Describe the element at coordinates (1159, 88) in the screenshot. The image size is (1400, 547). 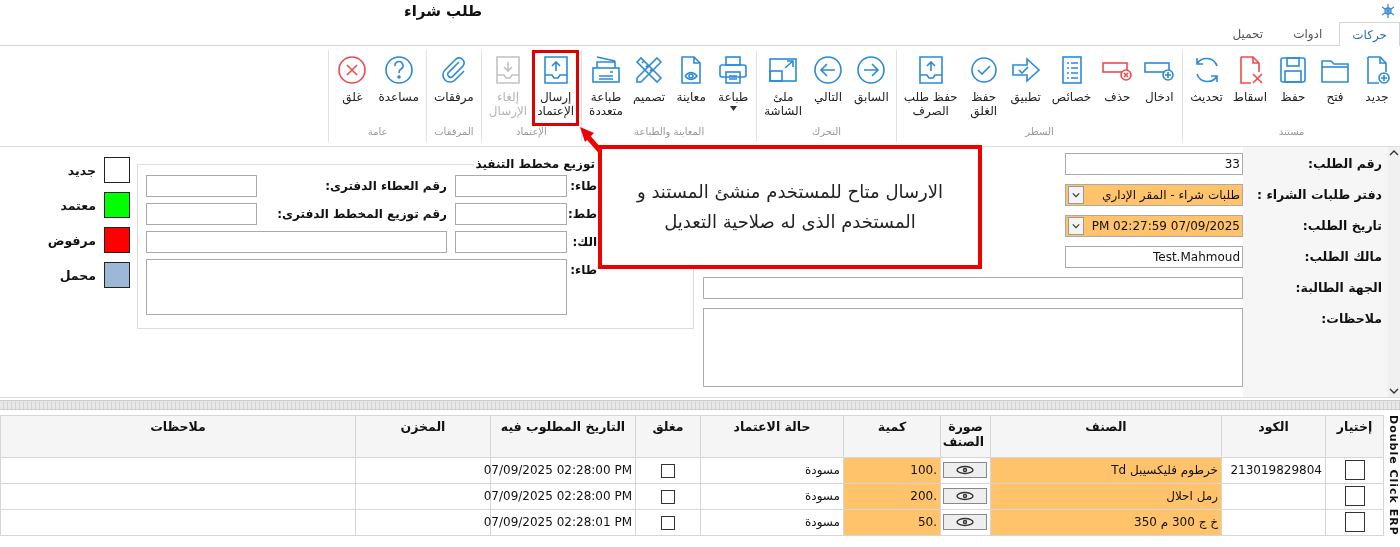
I see `toolbar-button: ادخال` at that location.